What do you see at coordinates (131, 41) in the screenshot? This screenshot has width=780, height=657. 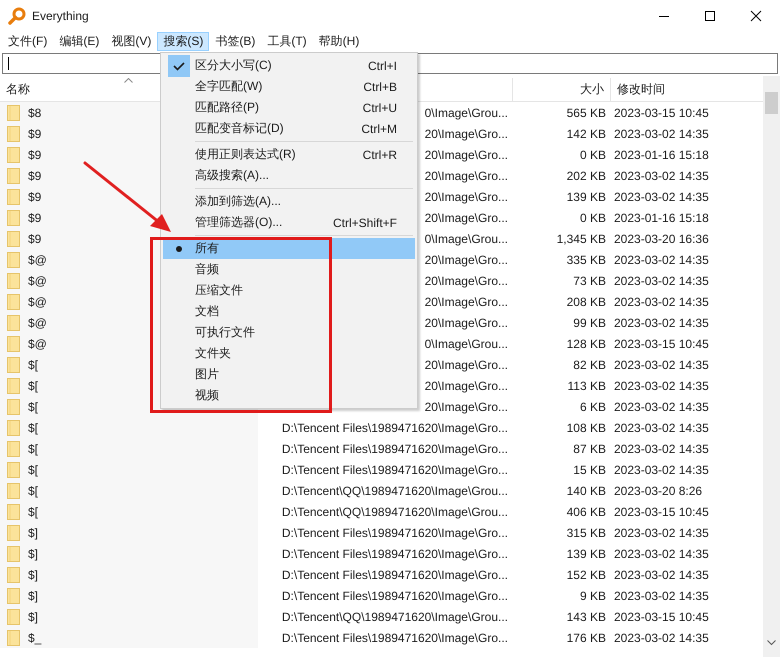 I see `menu-bar-item: 视图(V)` at bounding box center [131, 41].